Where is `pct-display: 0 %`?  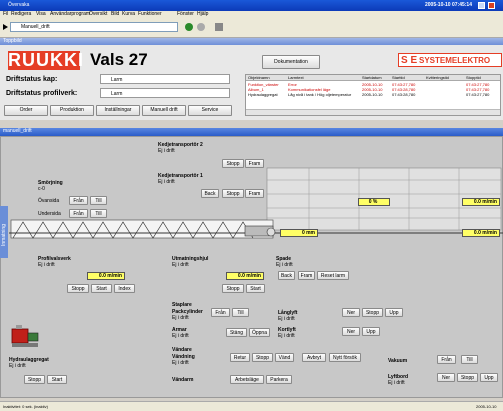
pct-display: 0 % is located at coordinates (374, 202).